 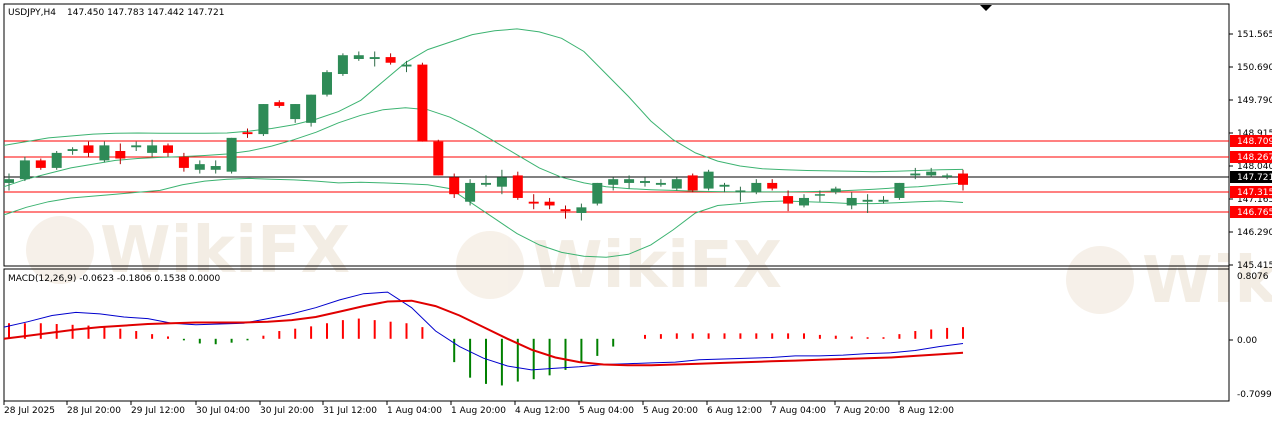 I want to click on price-tick: 151.565, so click(x=1254, y=35).